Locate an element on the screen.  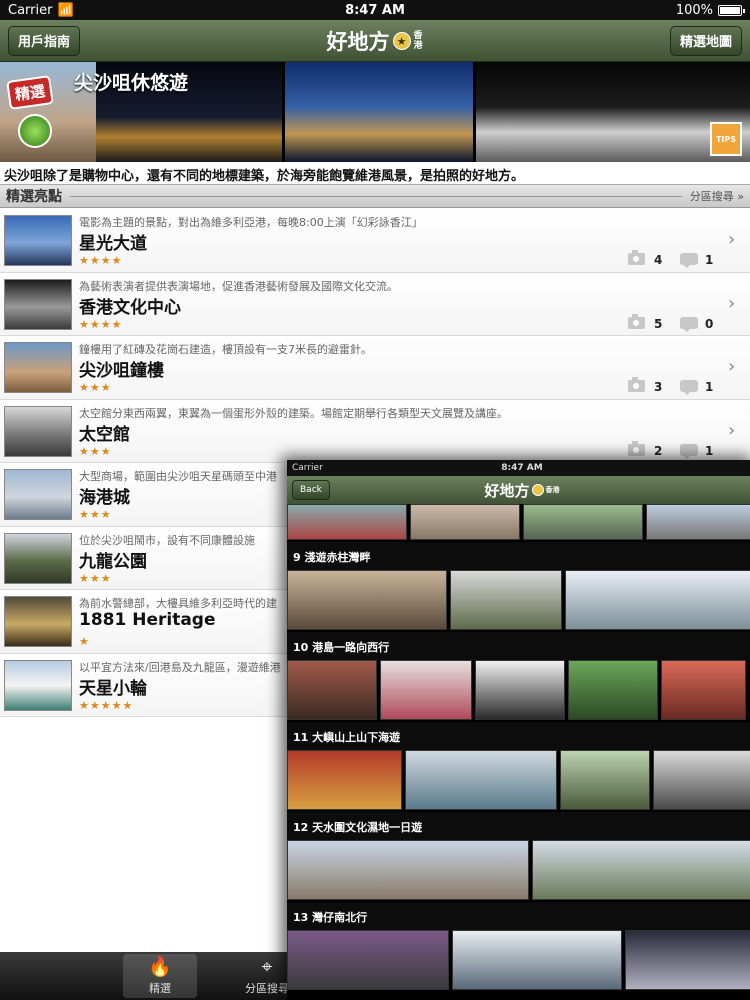
item-description: 位於尖沙咀鬧市，設有不同康體設施 is located at coordinates (167, 540).